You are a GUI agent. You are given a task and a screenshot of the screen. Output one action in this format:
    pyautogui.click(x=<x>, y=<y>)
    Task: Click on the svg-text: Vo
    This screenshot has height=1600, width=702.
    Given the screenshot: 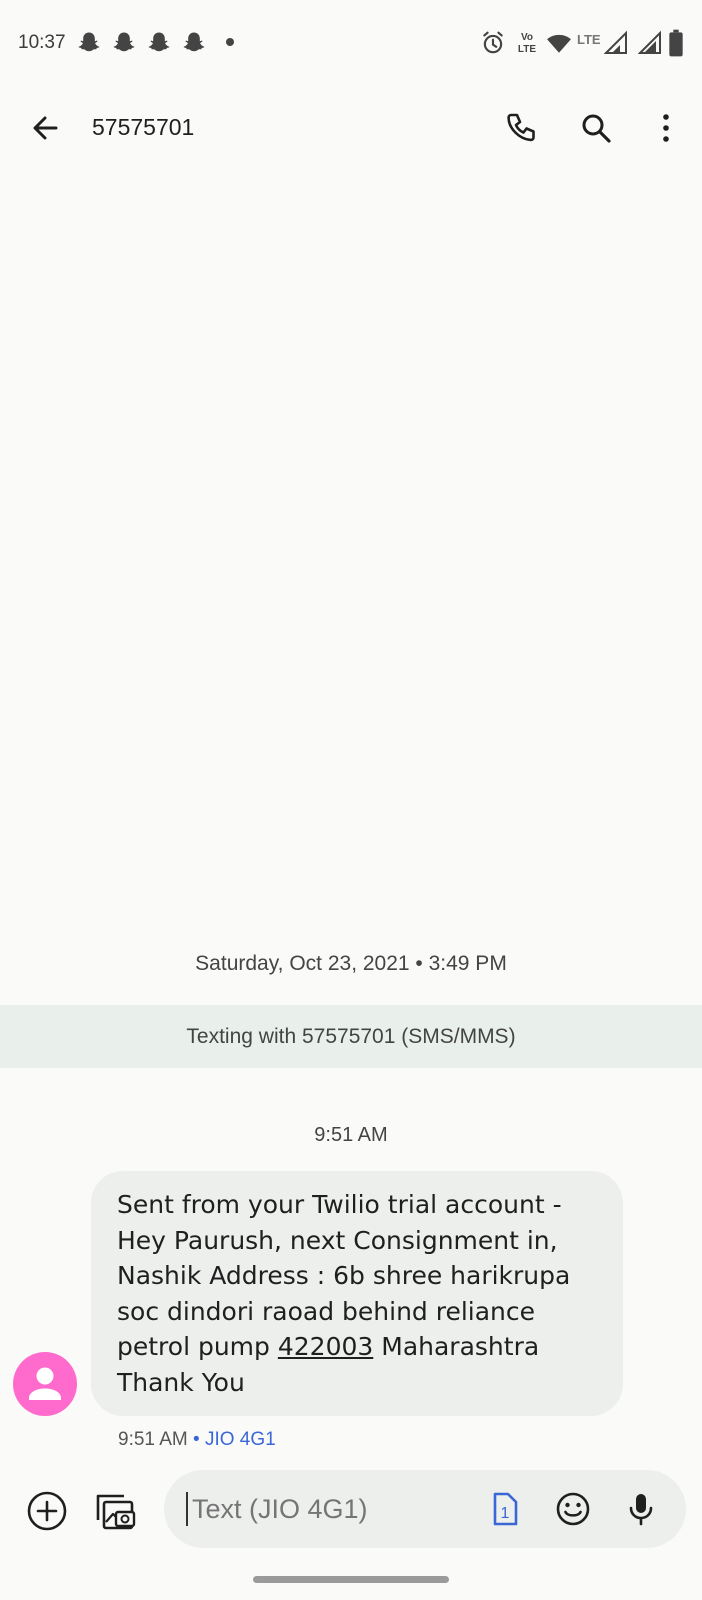 What is the action you would take?
    pyautogui.click(x=527, y=37)
    